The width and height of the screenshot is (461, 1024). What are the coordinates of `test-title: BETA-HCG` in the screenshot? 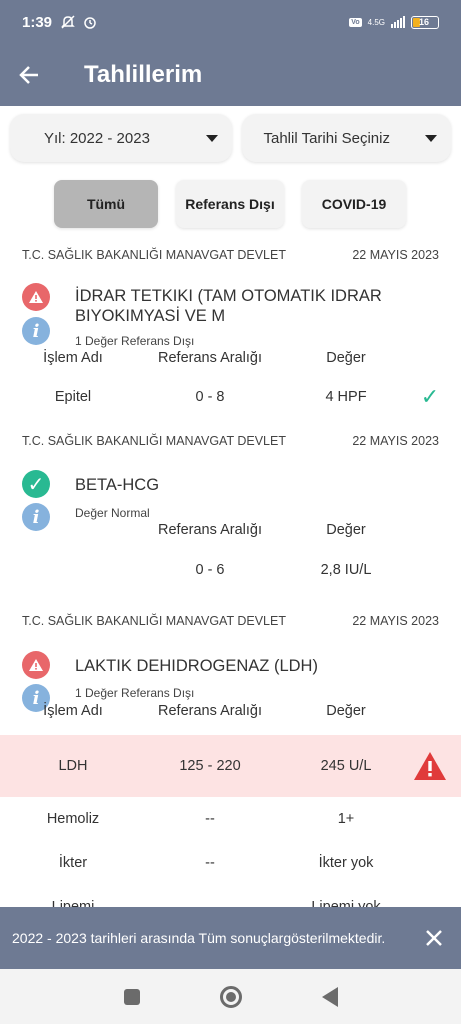 It's located at (117, 485).